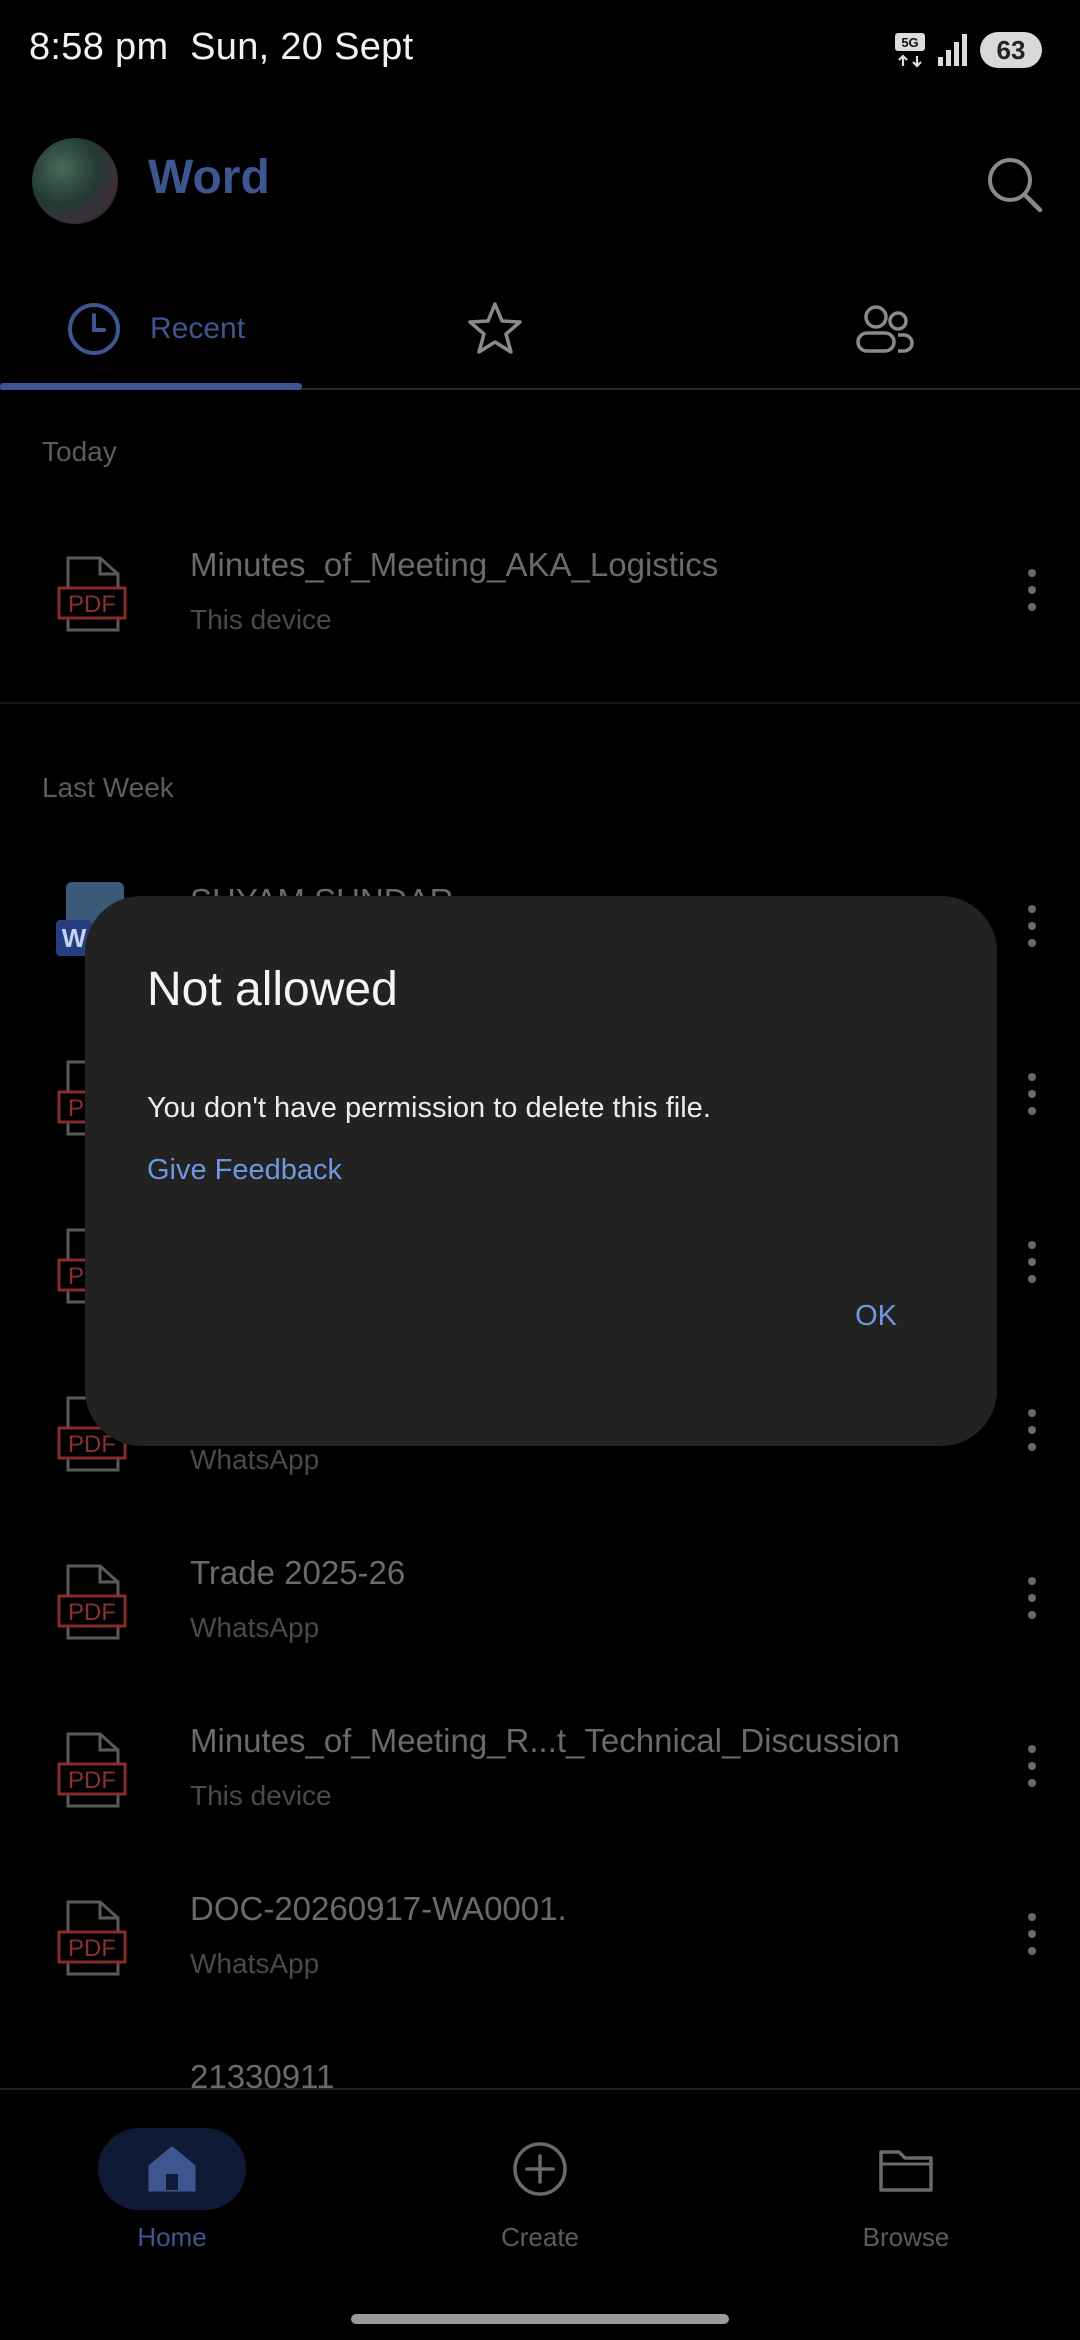 The width and height of the screenshot is (1080, 2340). I want to click on tab-favorites, so click(495, 329).